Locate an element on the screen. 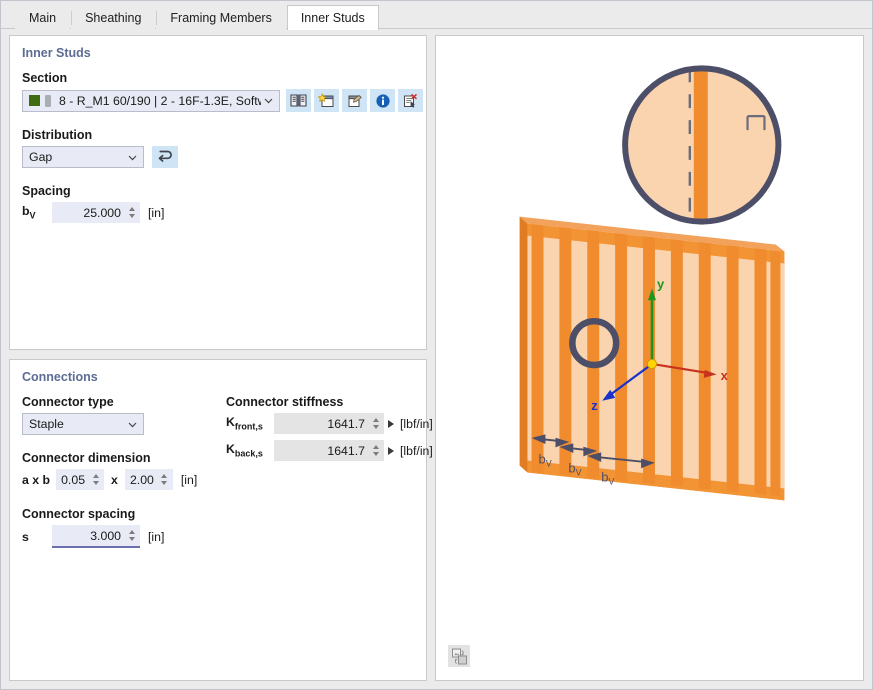 This screenshot has height=690, width=873. axis-label-z: z is located at coordinates (594, 405).